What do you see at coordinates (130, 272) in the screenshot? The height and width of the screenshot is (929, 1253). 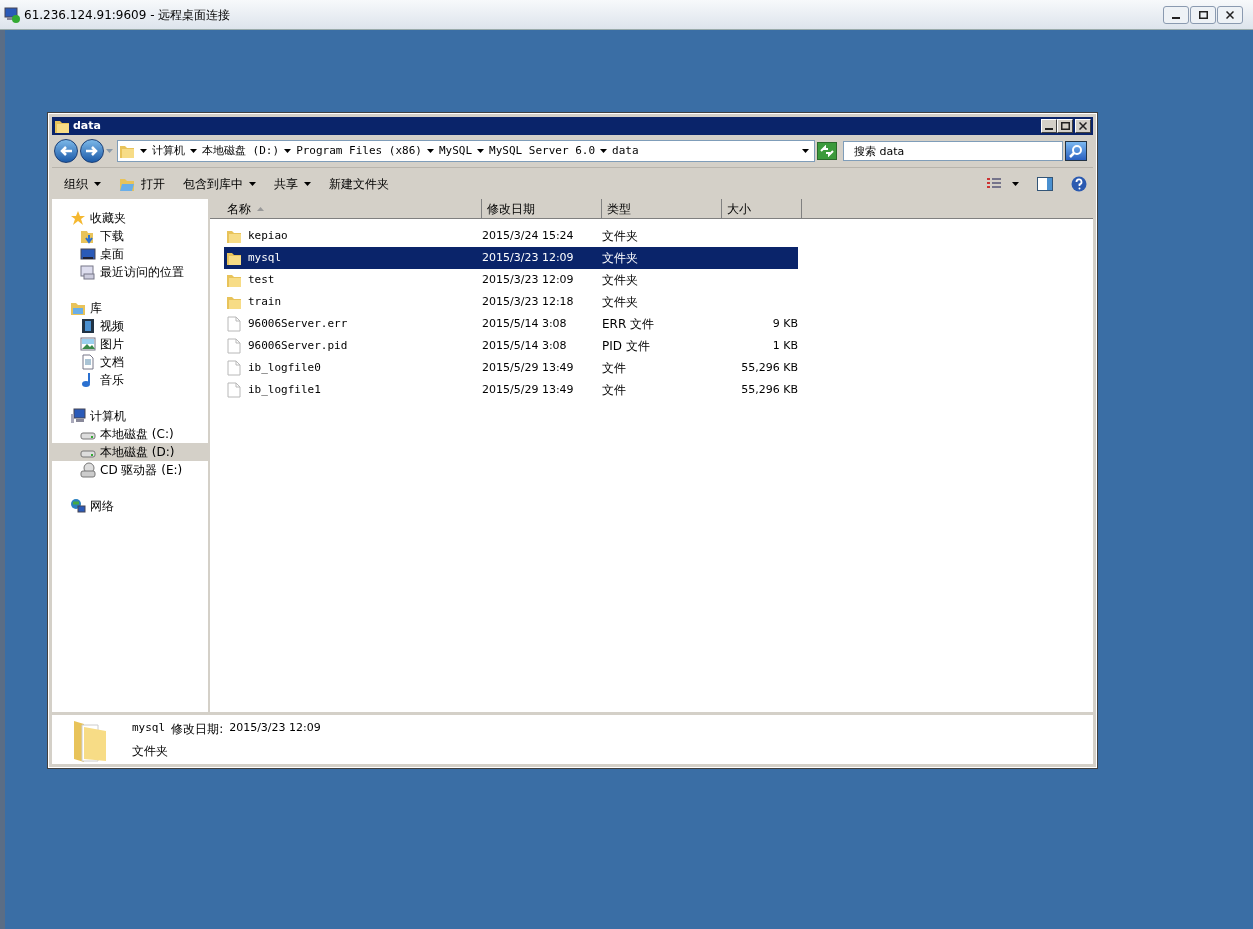 I see `nav-item: 最近访问的位置` at bounding box center [130, 272].